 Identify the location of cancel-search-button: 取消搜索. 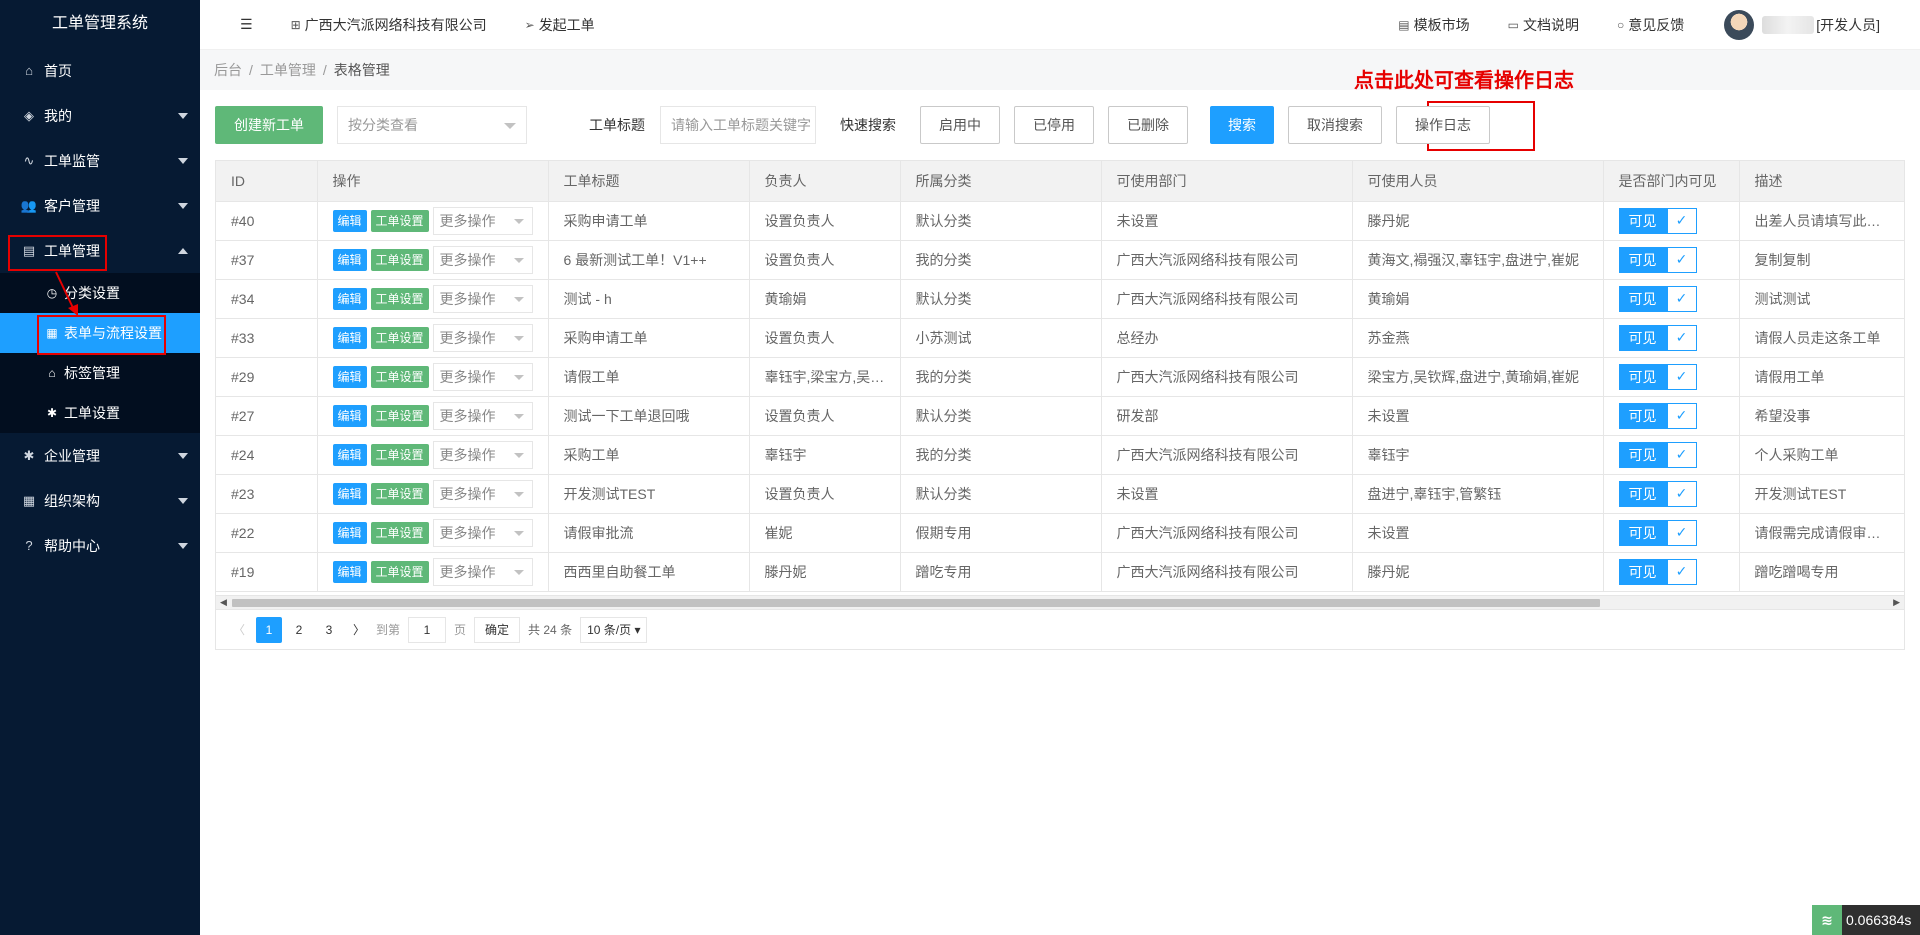
(1335, 125).